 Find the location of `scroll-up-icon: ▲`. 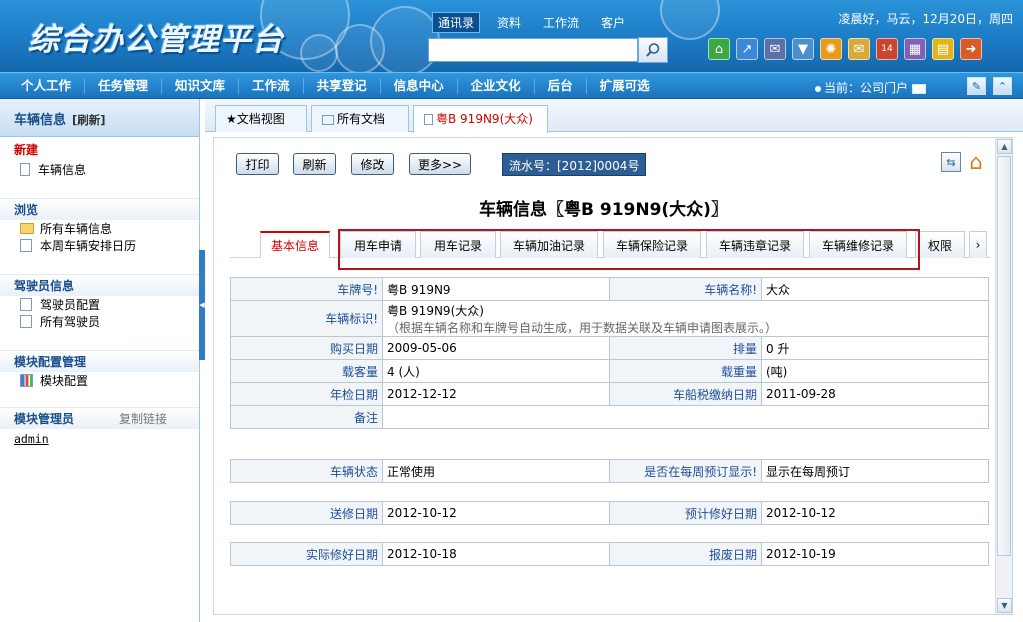

scroll-up-icon: ▲ is located at coordinates (1004, 146).